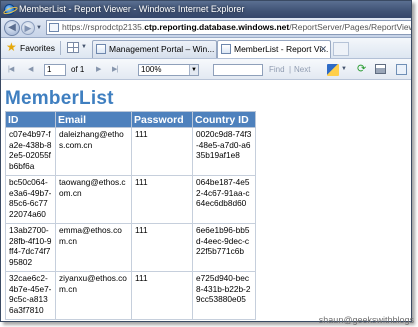 The height and width of the screenshot is (327, 418). I want to click on cell-country-id: 6e6e1b96-bb5d-4eec-9dec-c22f5b771c6b, so click(224, 247).